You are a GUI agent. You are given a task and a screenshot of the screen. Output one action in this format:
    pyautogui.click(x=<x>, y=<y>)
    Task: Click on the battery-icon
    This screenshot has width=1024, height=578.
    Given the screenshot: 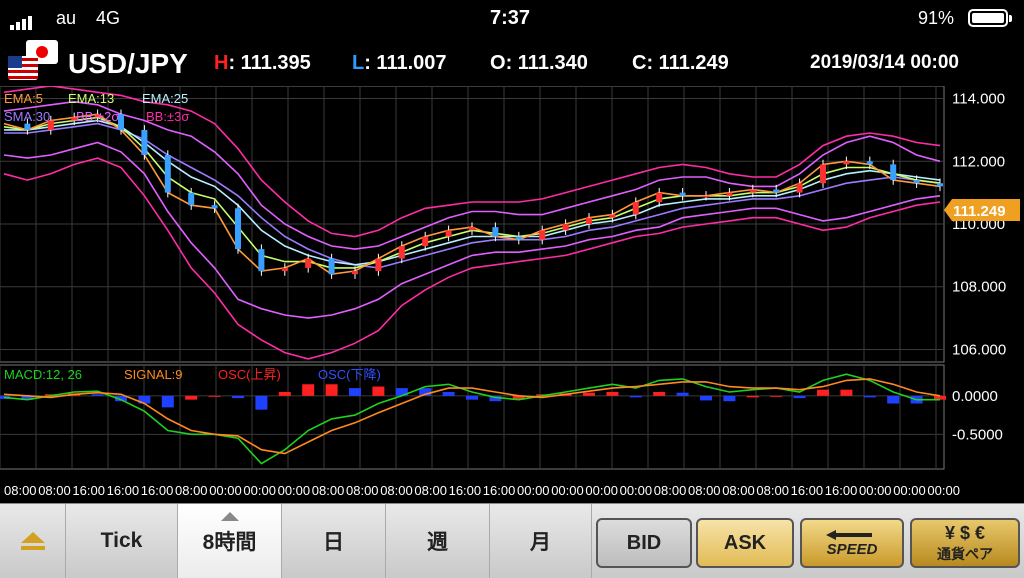 What is the action you would take?
    pyautogui.click(x=990, y=18)
    